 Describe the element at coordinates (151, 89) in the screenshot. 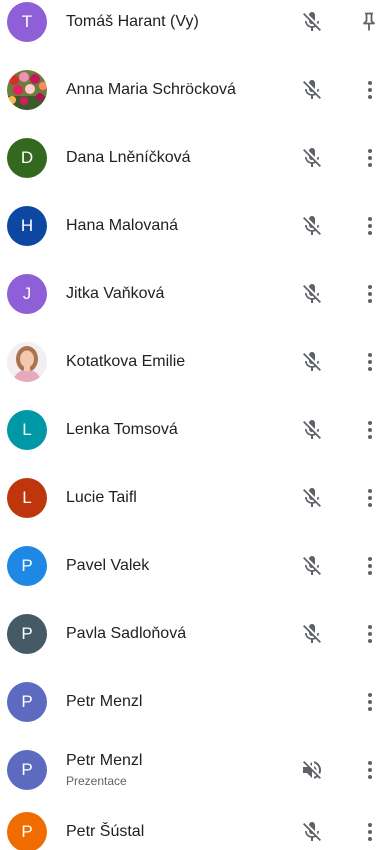

I see `participant-name: Anna Maria Schröcková` at that location.